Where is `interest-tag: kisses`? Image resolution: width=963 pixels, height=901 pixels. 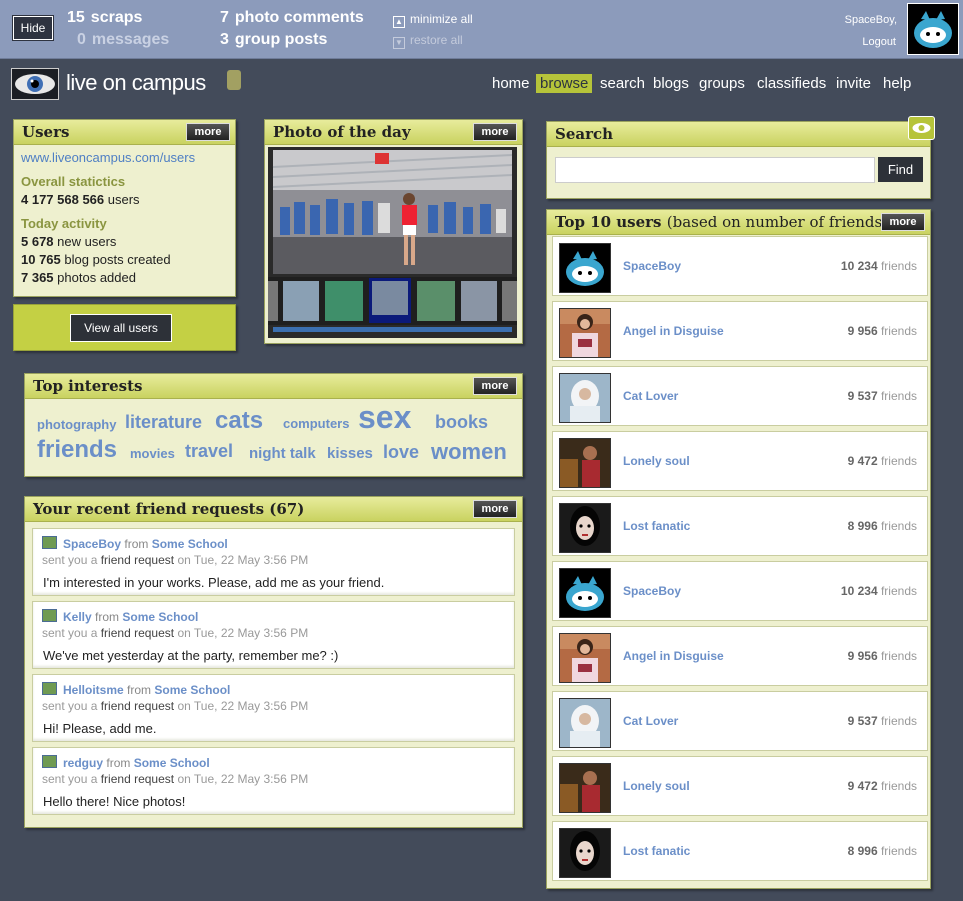 interest-tag: kisses is located at coordinates (350, 453).